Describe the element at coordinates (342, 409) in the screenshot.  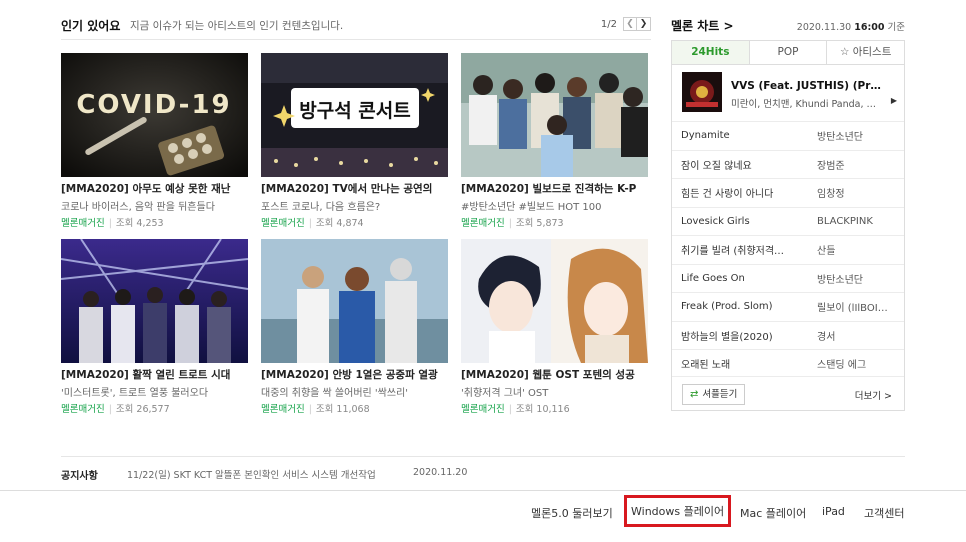
I see `card-views: 조회 11,068` at that location.